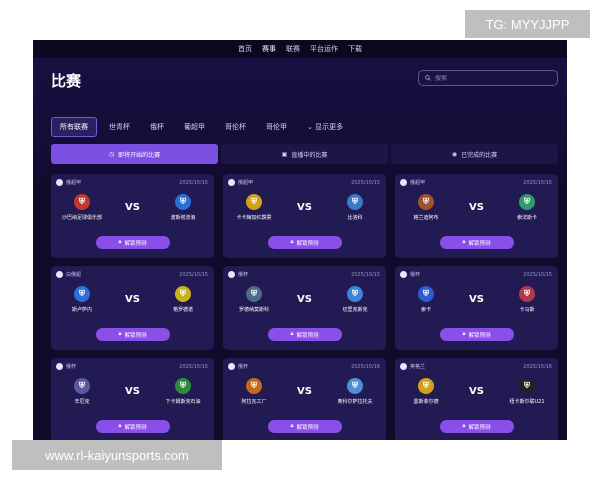  What do you see at coordinates (139, 155) in the screenshot?
I see `status-tab-label: 即将开始的比赛` at bounding box center [139, 155].